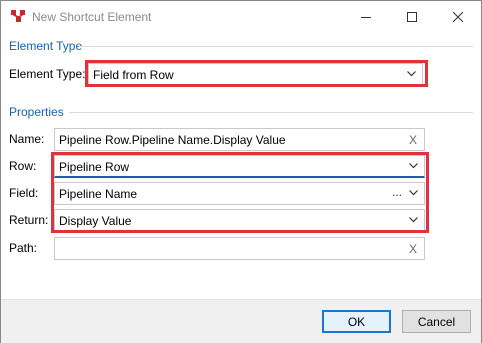  Describe the element at coordinates (239, 220) in the screenshot. I see `return-select: Display Value` at that location.